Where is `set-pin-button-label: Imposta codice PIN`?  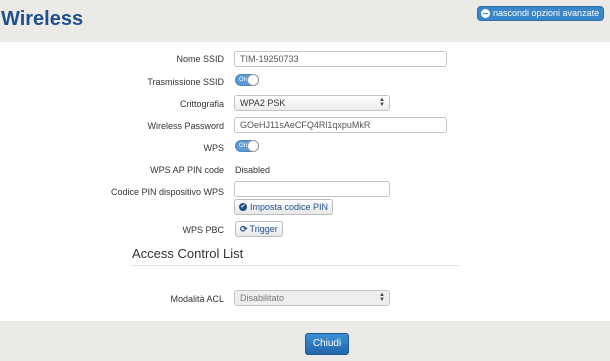
set-pin-button-label: Imposta codice PIN is located at coordinates (289, 207).